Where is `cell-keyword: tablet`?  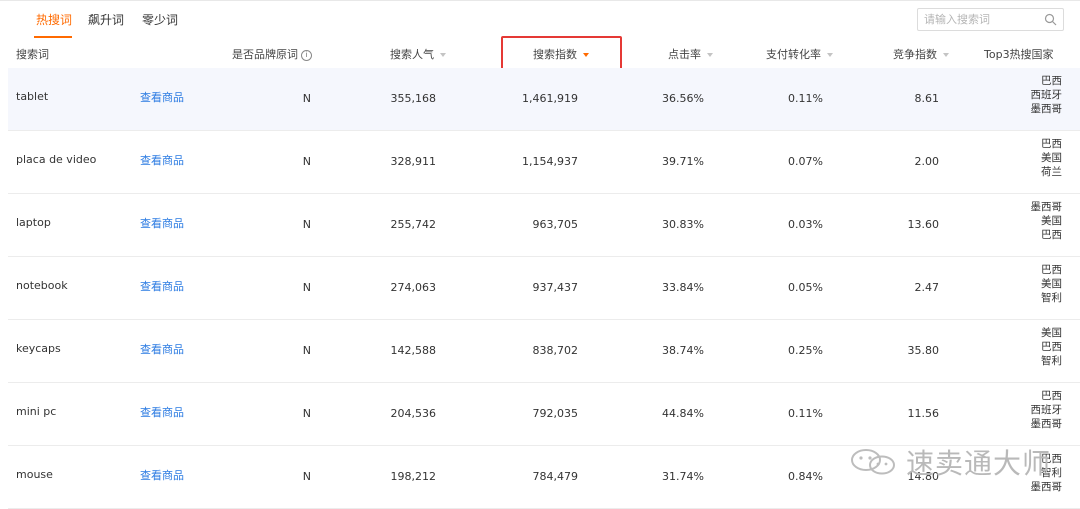 cell-keyword: tablet is located at coordinates (32, 96).